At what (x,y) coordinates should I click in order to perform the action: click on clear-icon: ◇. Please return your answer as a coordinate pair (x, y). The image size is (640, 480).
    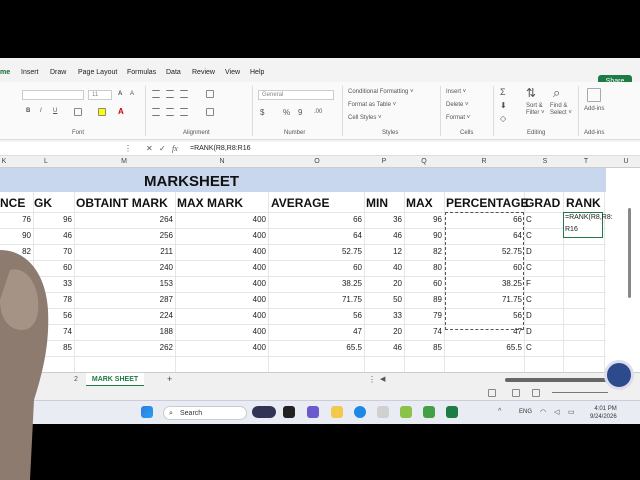
    Looking at the image, I should click on (503, 118).